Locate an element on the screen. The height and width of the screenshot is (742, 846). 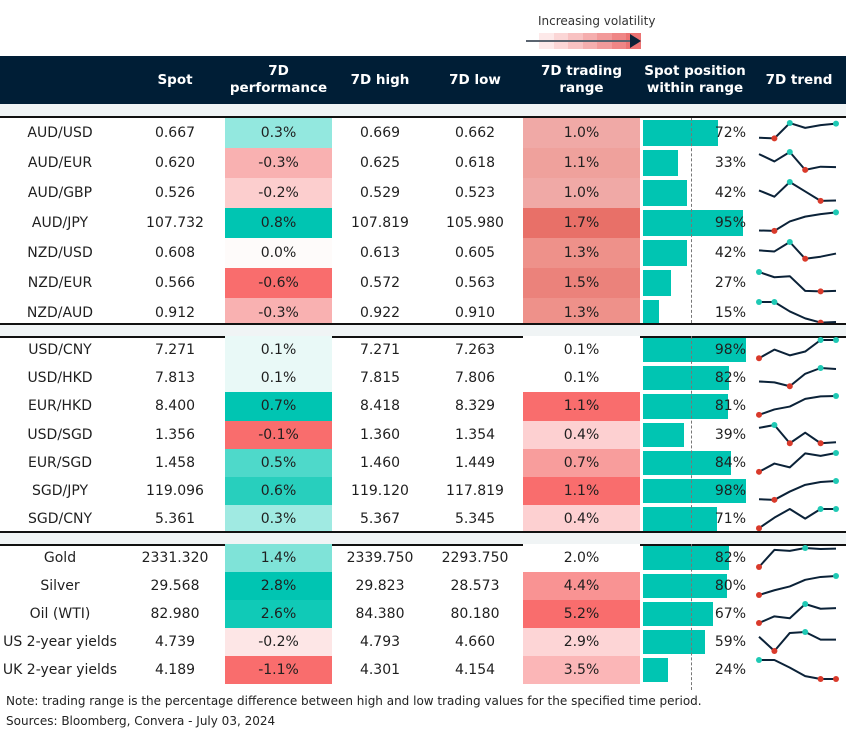
performance-cell: 2.6% is located at coordinates (278, 614).